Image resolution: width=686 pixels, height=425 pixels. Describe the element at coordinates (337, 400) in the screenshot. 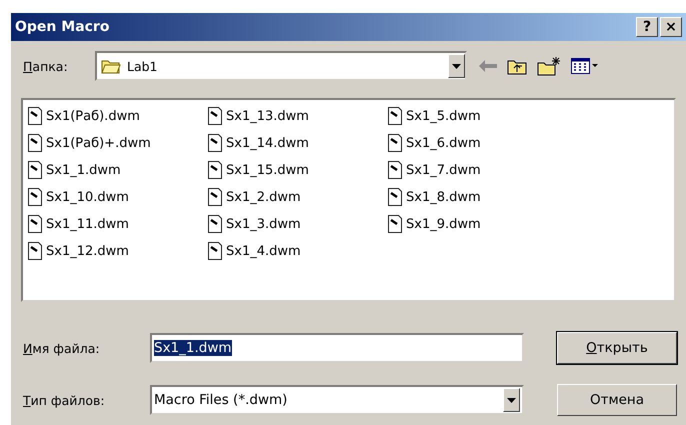

I see `file-type-dropdown: Macro Files (*.dwm)` at that location.